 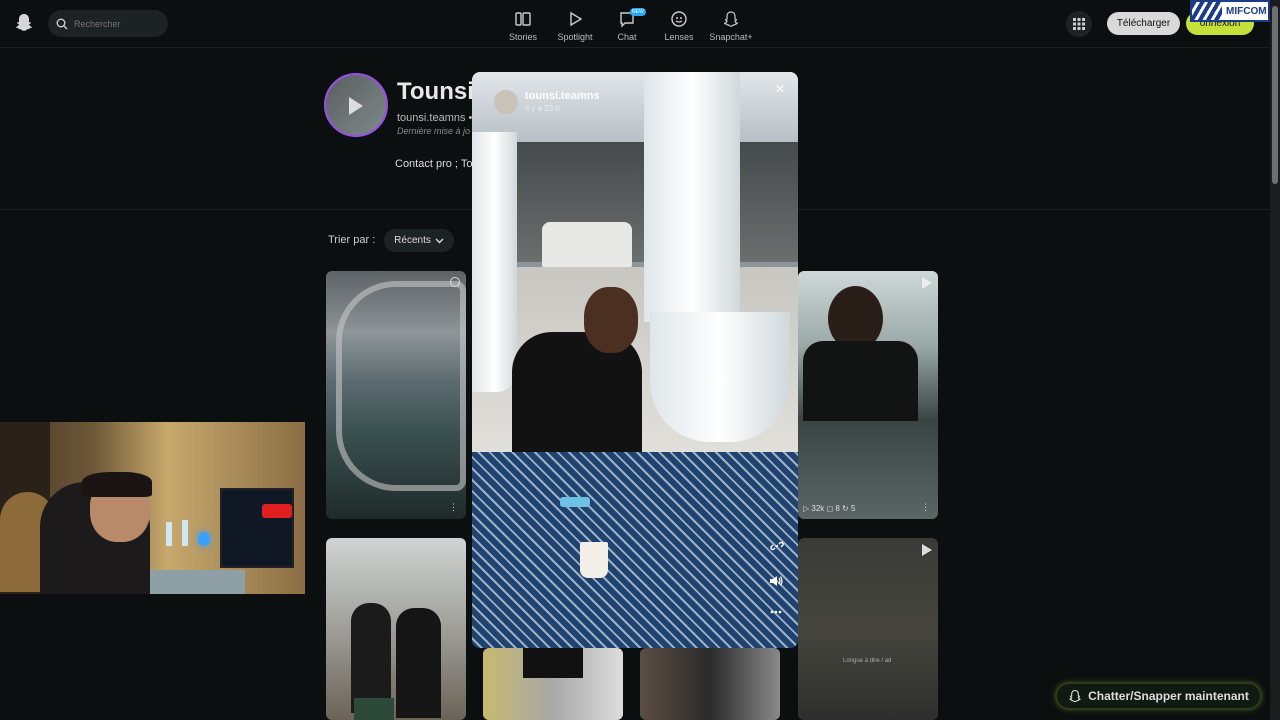 What do you see at coordinates (522, 37) in the screenshot?
I see `nav-stories-label: Stories` at bounding box center [522, 37].